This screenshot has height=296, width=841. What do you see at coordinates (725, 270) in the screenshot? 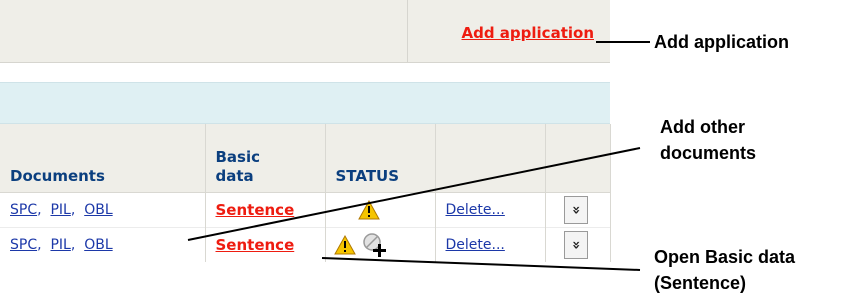
I see `callout-open-basic-data: Open Basic data (Sentence)` at bounding box center [725, 270].